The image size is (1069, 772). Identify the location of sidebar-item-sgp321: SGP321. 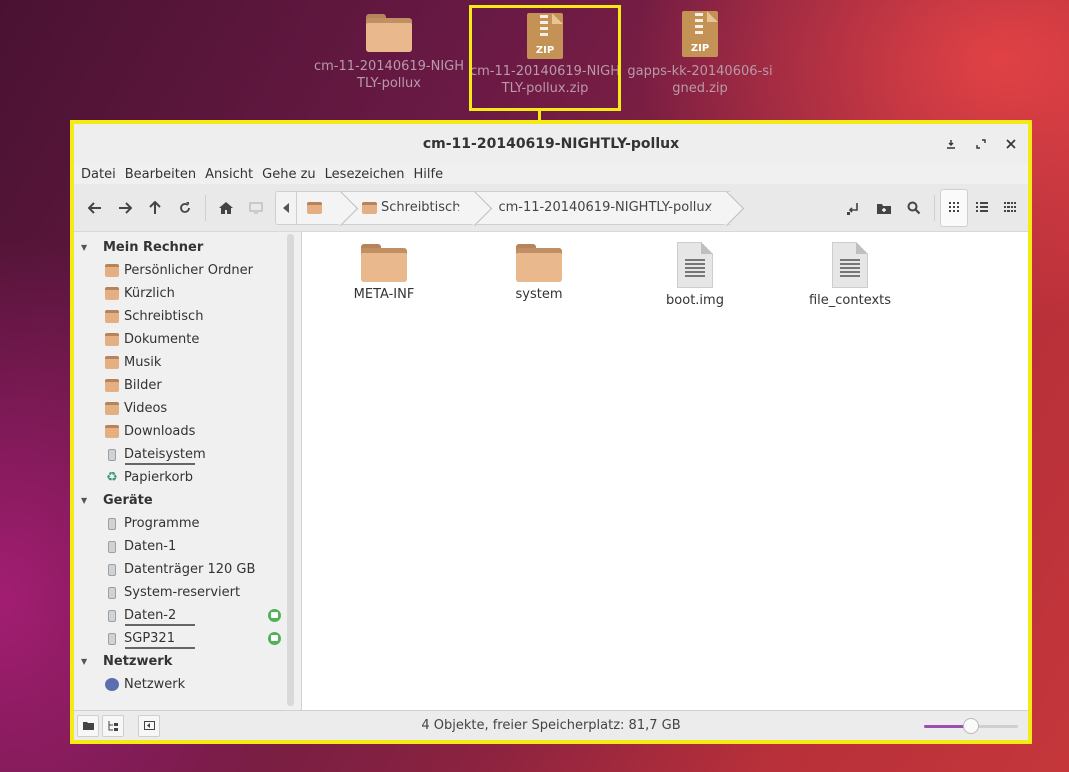
(185, 638).